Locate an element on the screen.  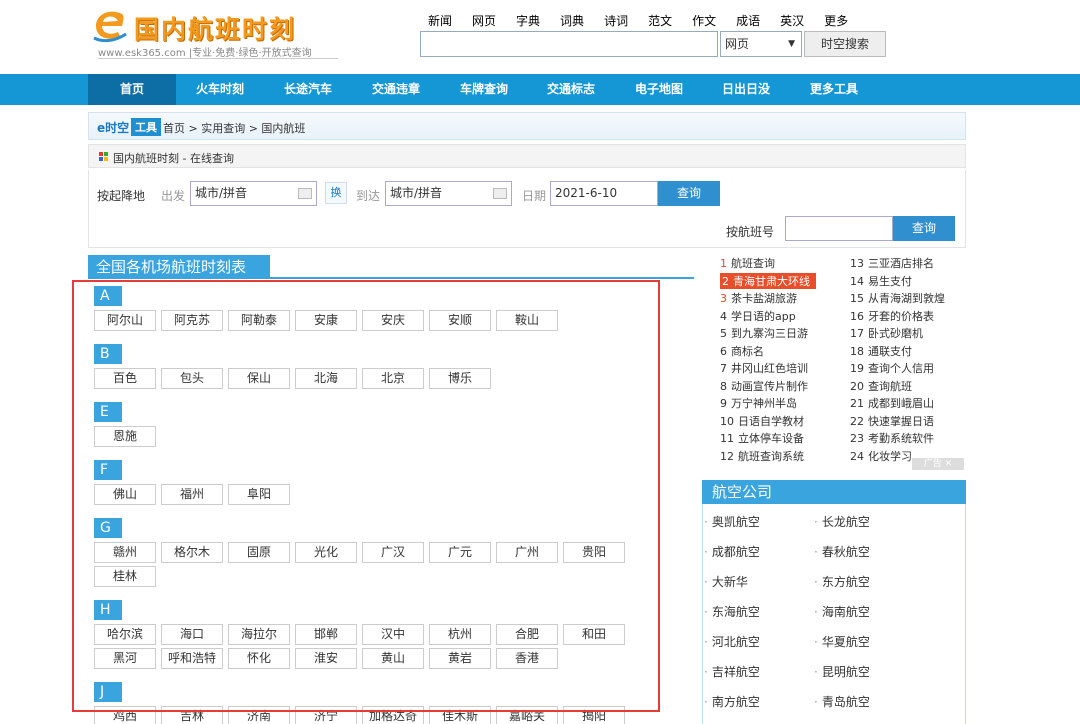
airline-link: · 大新华 is located at coordinates (726, 581).